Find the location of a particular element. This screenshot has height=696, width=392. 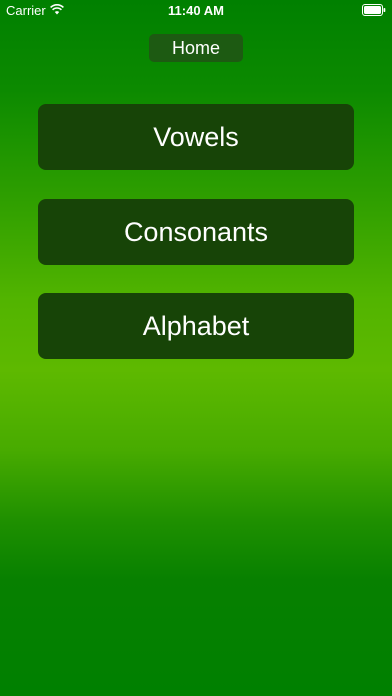

alphabet-button: Alphabet is located at coordinates (196, 326).